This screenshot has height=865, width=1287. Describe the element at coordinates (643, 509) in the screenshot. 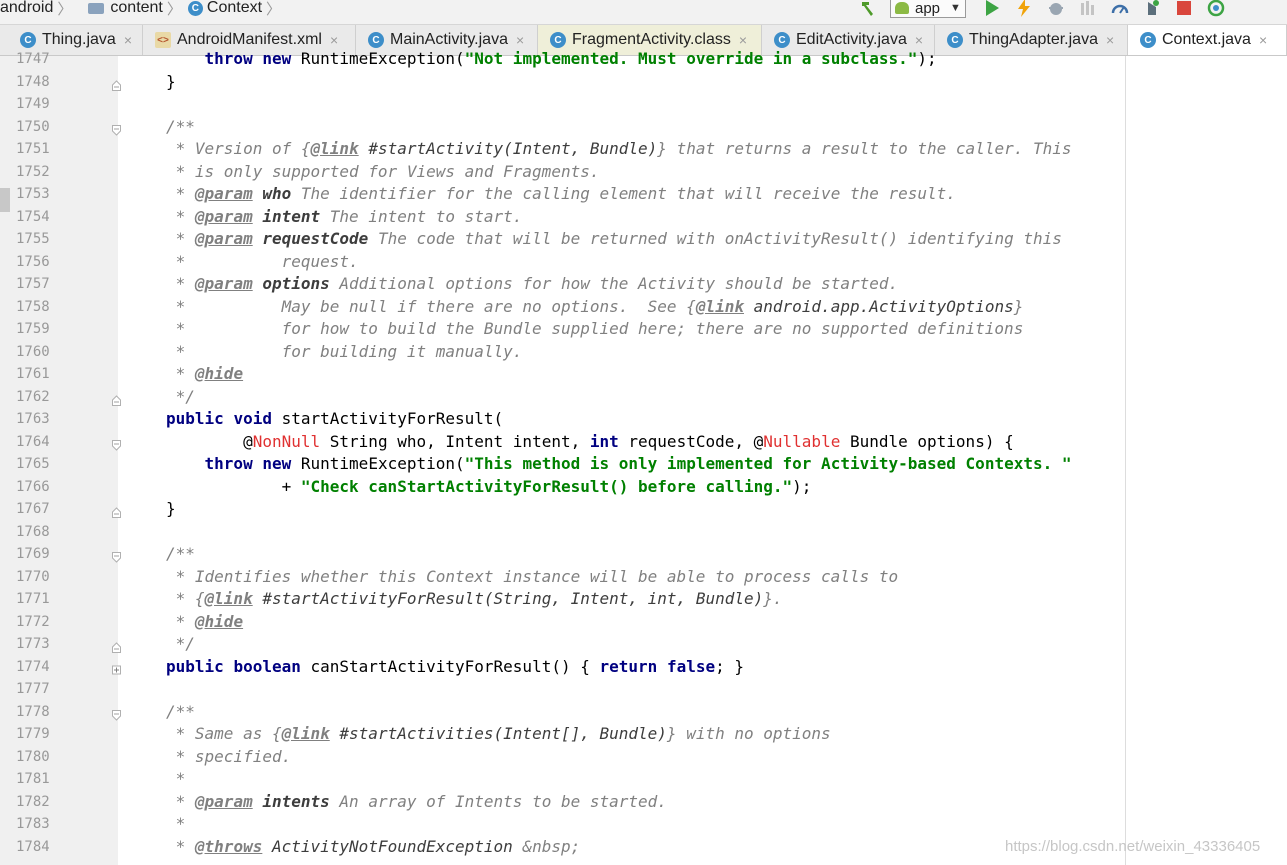

I see `code-line: 1767}` at that location.